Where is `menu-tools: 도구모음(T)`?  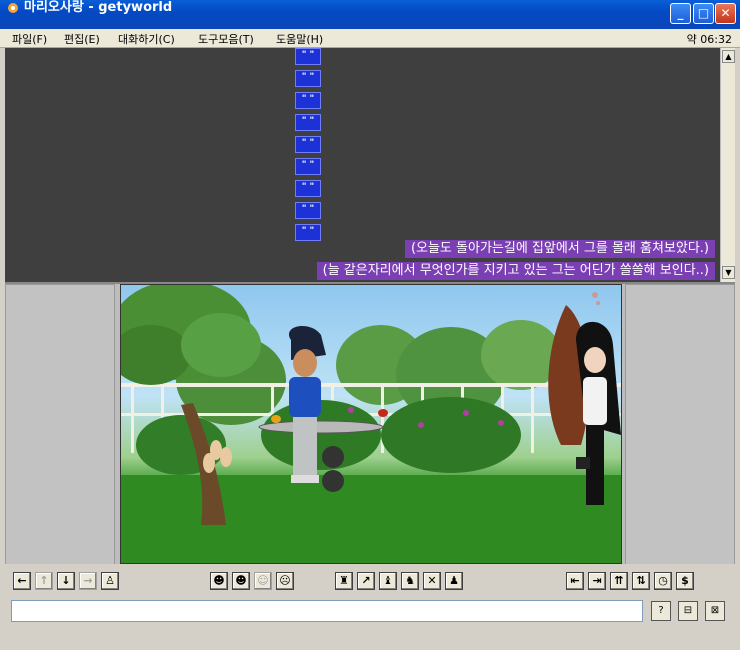
menu-tools: 도구모음(T) is located at coordinates (226, 39).